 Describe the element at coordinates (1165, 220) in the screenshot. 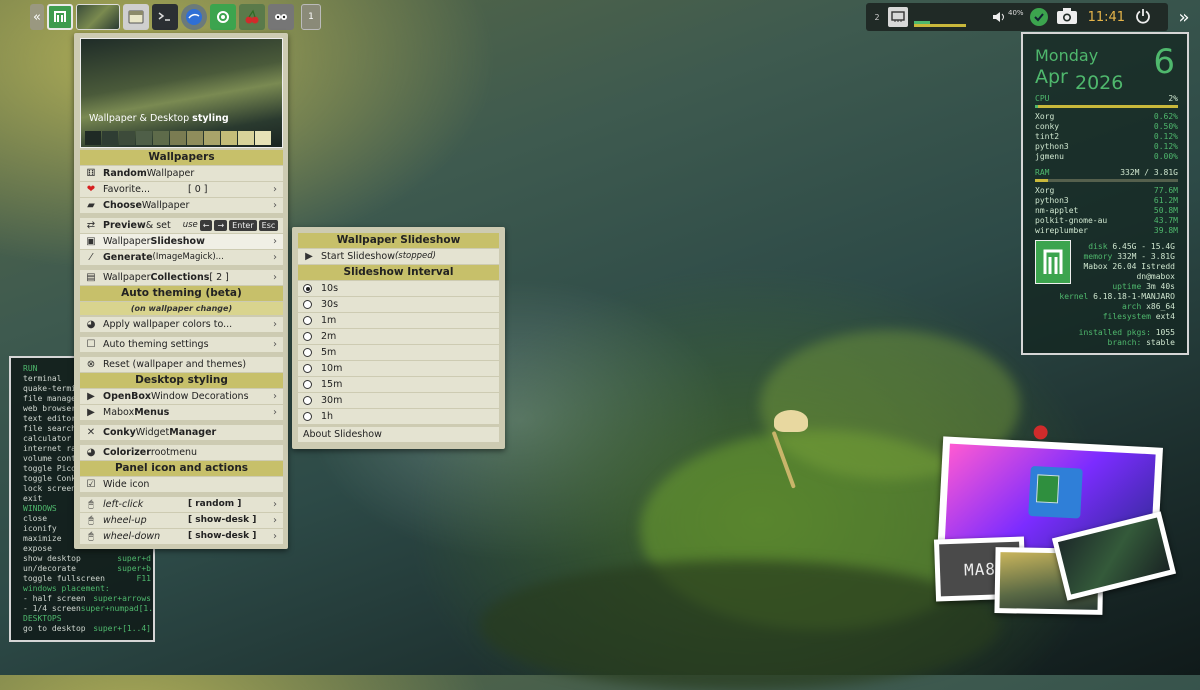

I see `process-value: 43.7M` at that location.